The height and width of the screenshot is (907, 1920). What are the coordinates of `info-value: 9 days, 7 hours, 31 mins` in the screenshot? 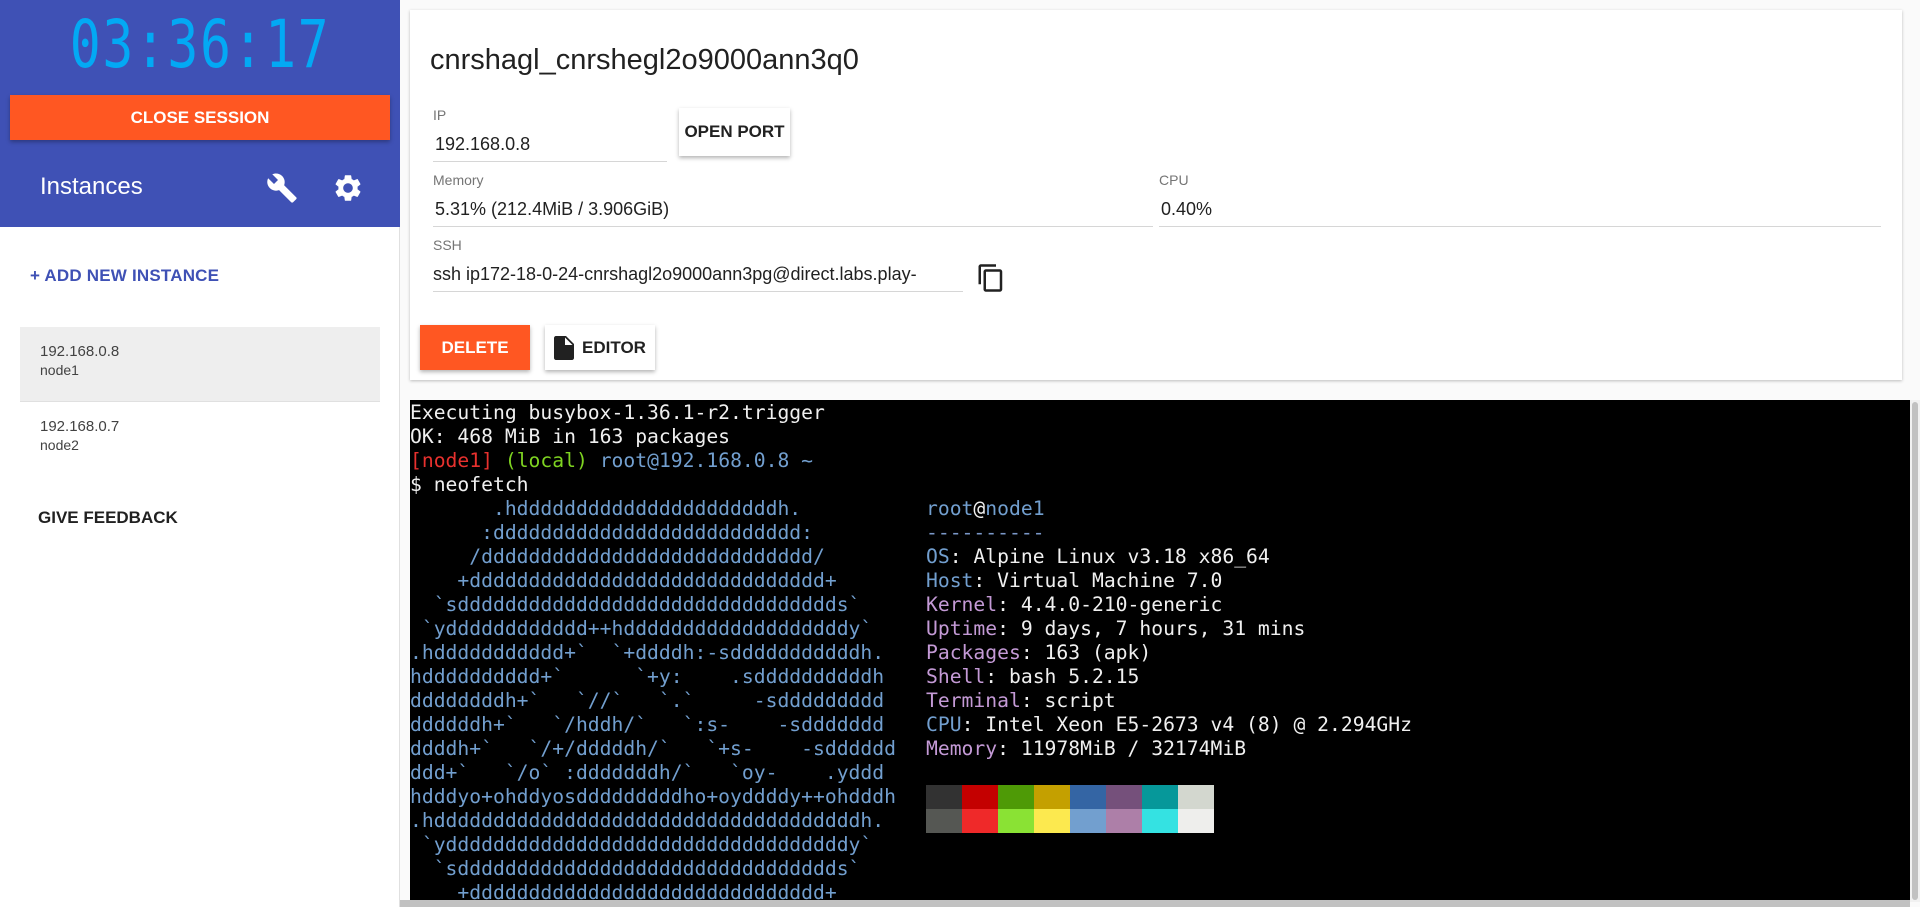 It's located at (1163, 628).